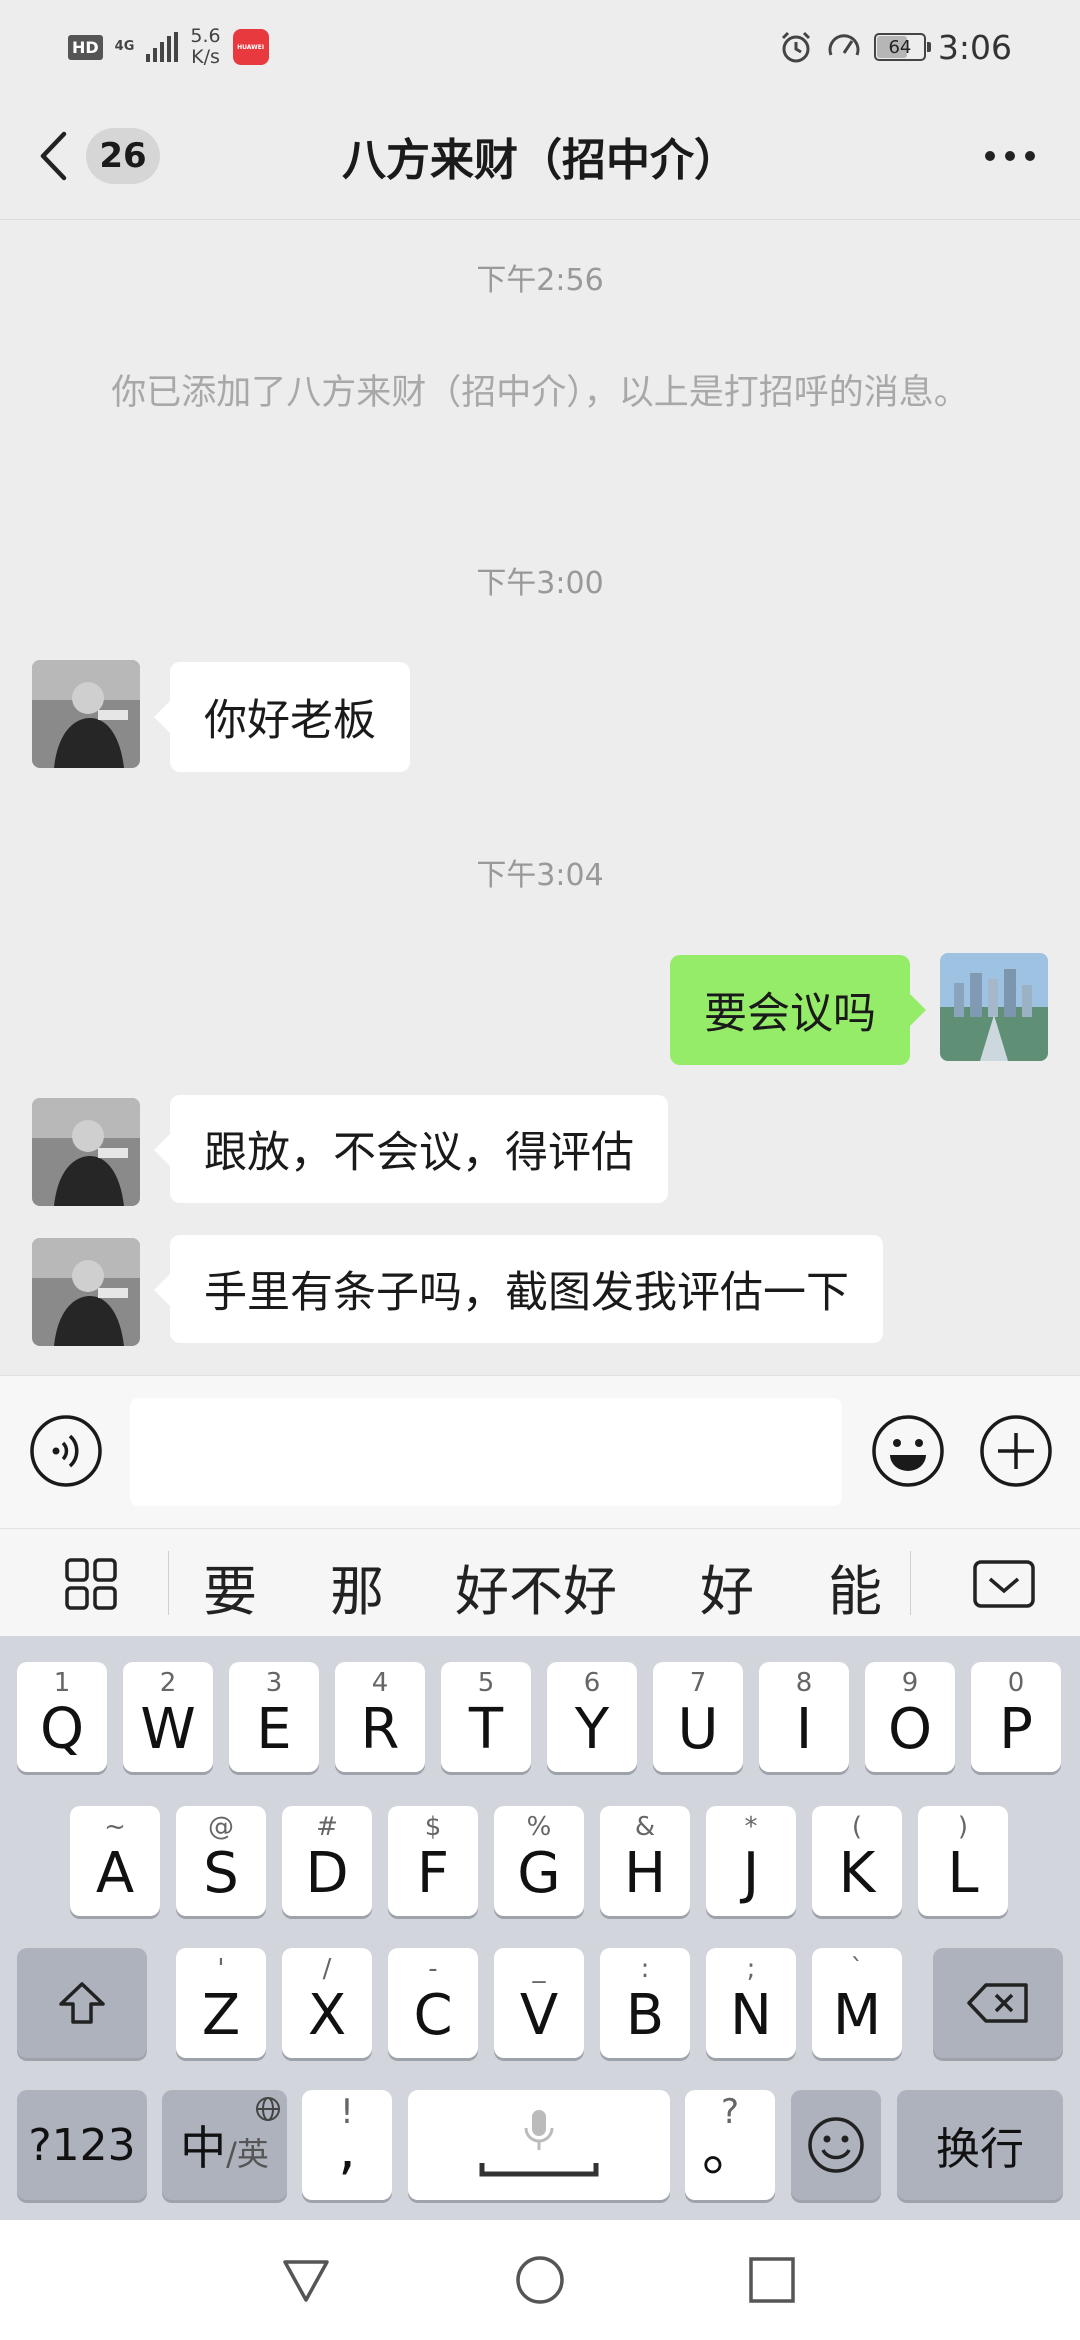 Image resolution: width=1080 pixels, height=2340 pixels. I want to click on key-q: 1Q, so click(62, 1717).